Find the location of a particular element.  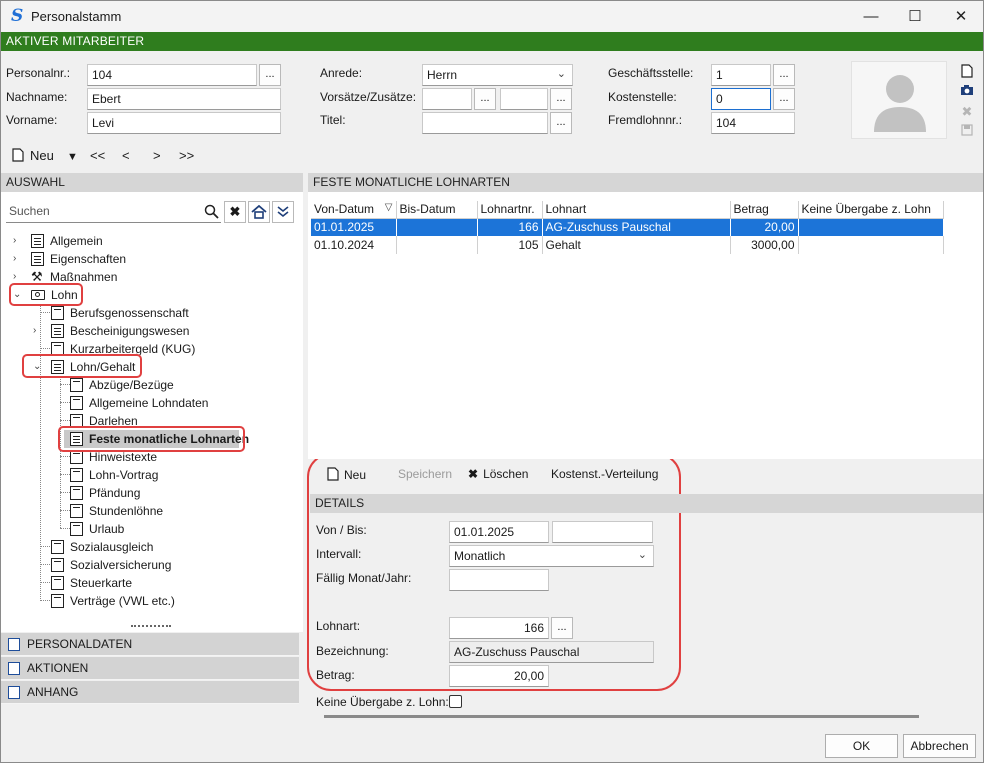

tree-item-urlaub: Urlaub is located at coordinates (97, 529).